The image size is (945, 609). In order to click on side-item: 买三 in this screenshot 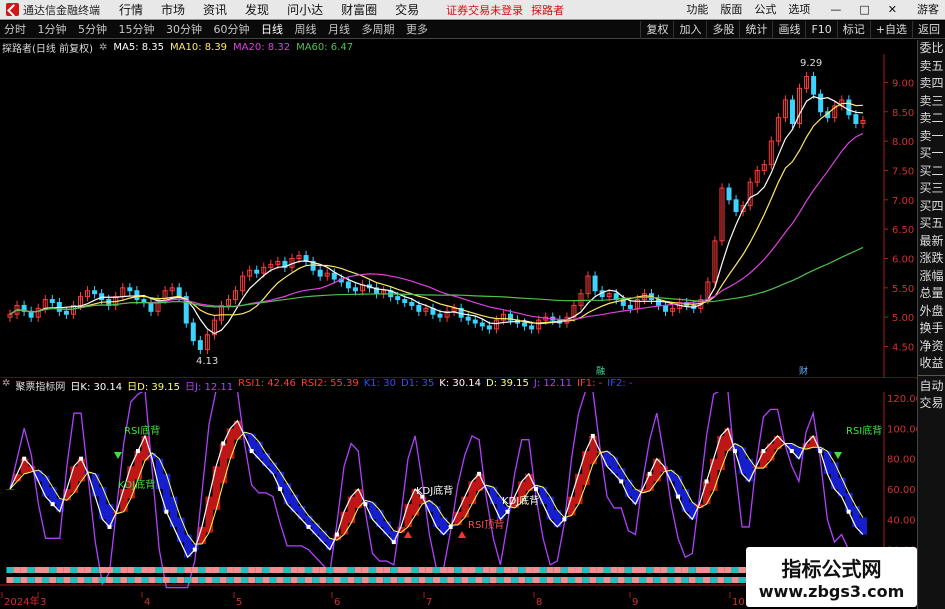, I will do `click(931, 189)`.